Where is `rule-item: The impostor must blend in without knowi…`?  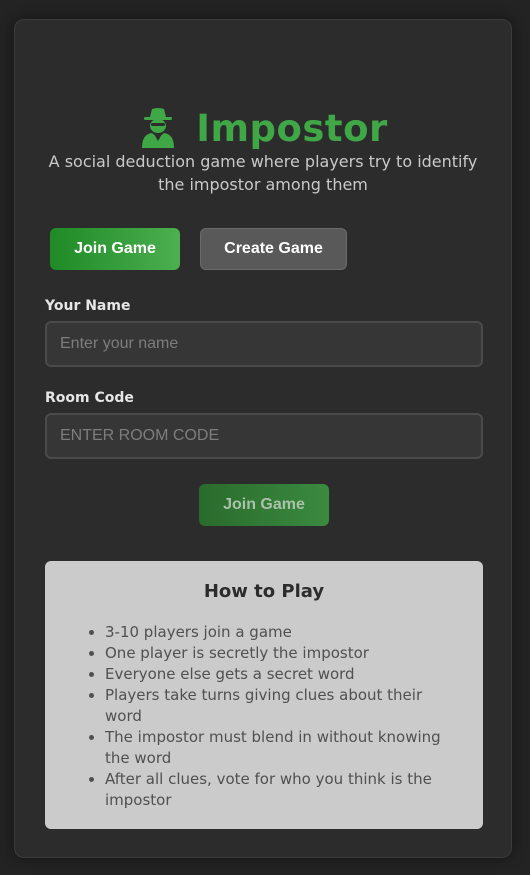 rule-item: The impostor must blend in without knowi… is located at coordinates (284, 748).